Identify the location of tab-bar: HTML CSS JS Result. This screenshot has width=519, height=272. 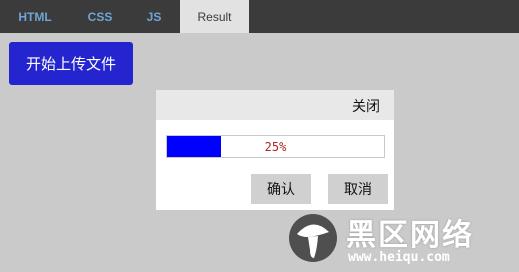
(259, 16).